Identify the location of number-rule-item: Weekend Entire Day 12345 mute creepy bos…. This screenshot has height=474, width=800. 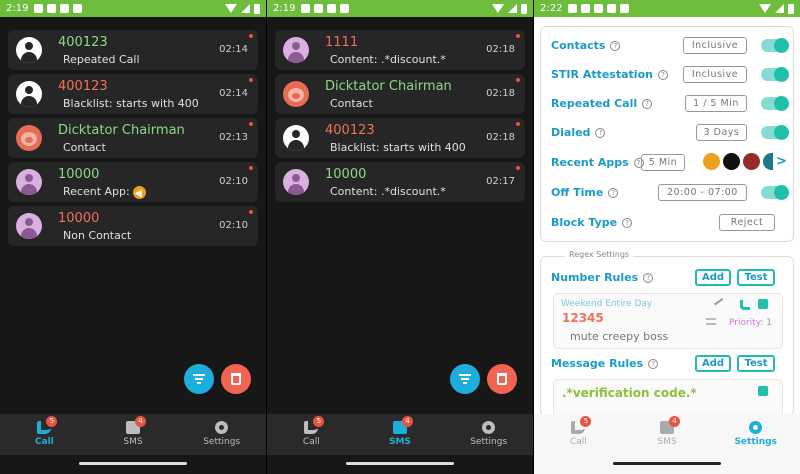
(668, 321).